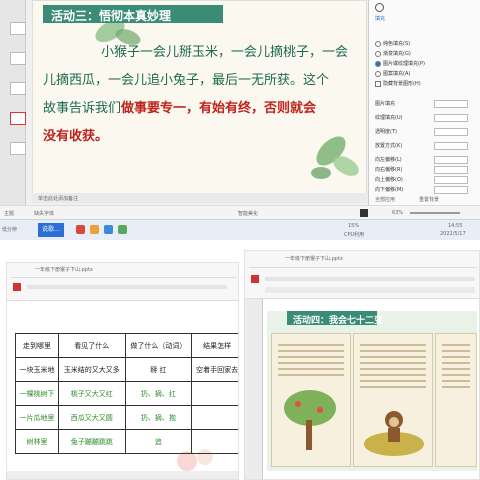  I want to click on checkbox-hide-background: 隐藏背景图形(H), so click(398, 83).